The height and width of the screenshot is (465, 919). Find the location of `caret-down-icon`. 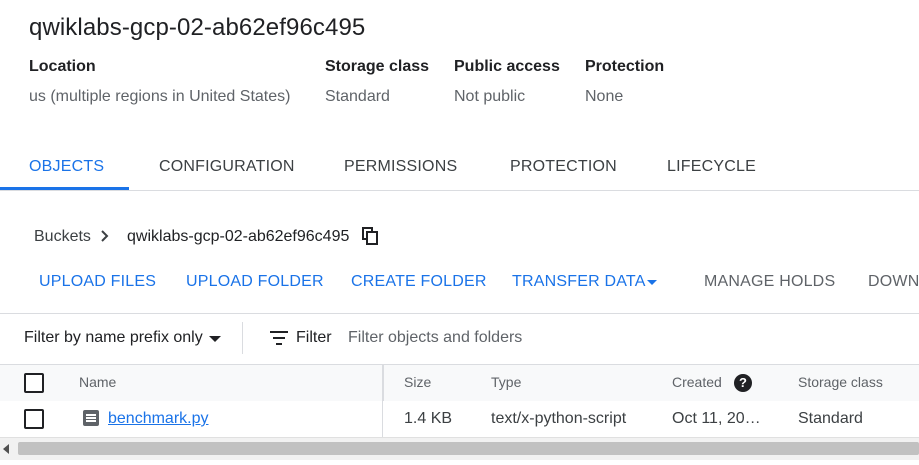

caret-down-icon is located at coordinates (215, 339).